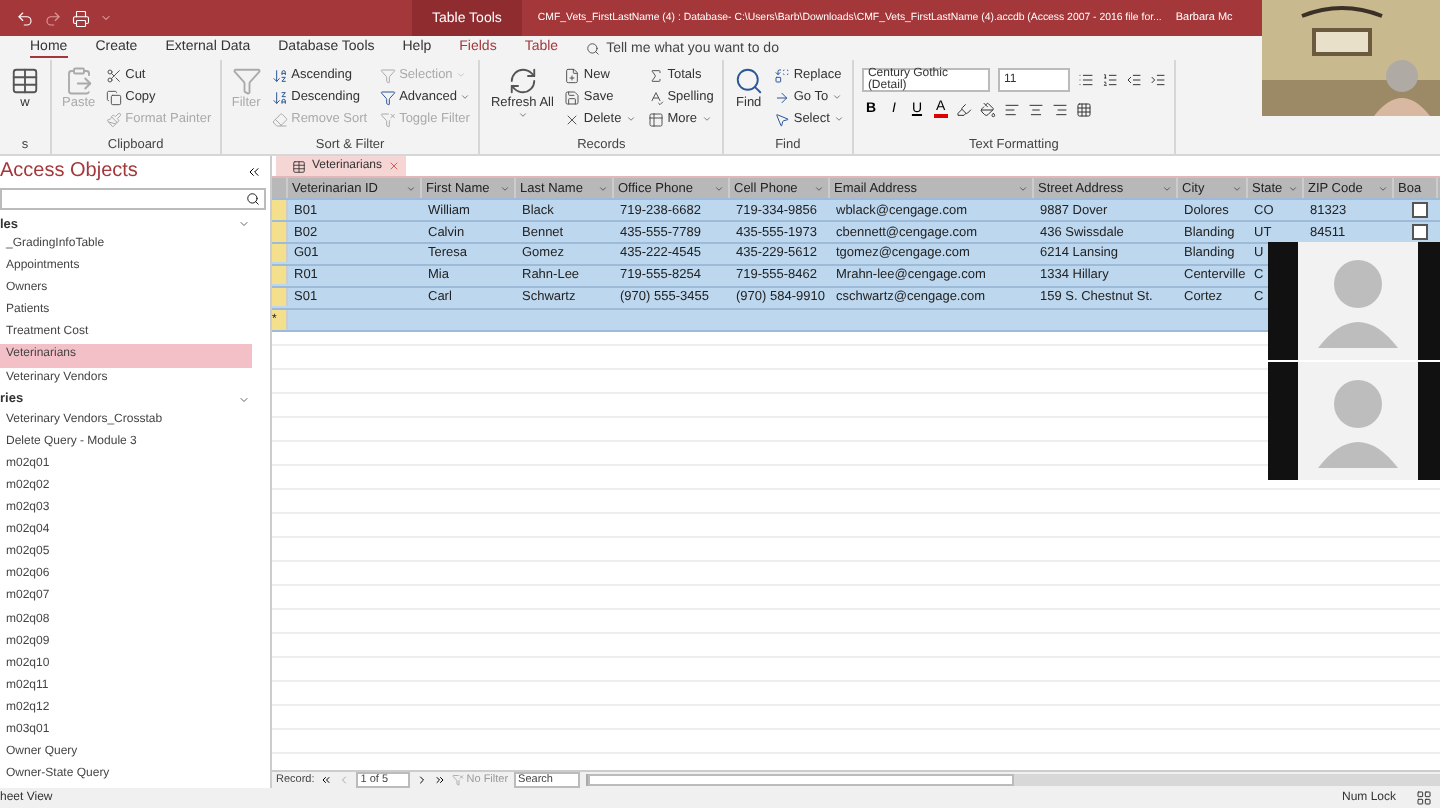 This screenshot has height=808, width=1440. I want to click on spellcheck-icon, so click(655, 97).